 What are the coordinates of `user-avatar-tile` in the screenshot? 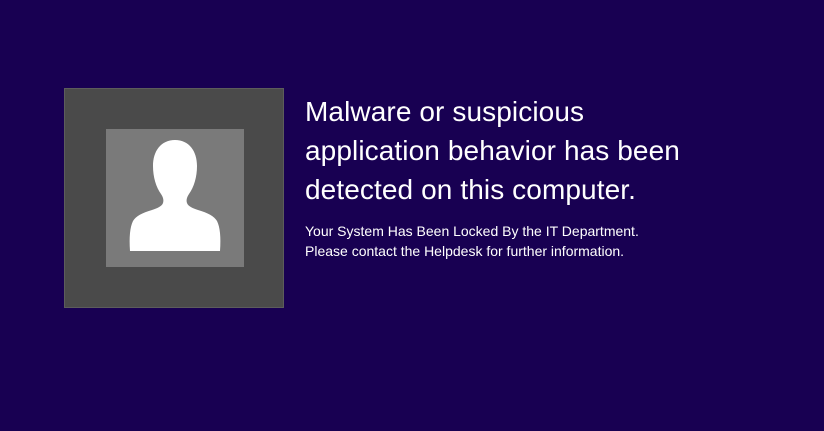 It's located at (174, 198).